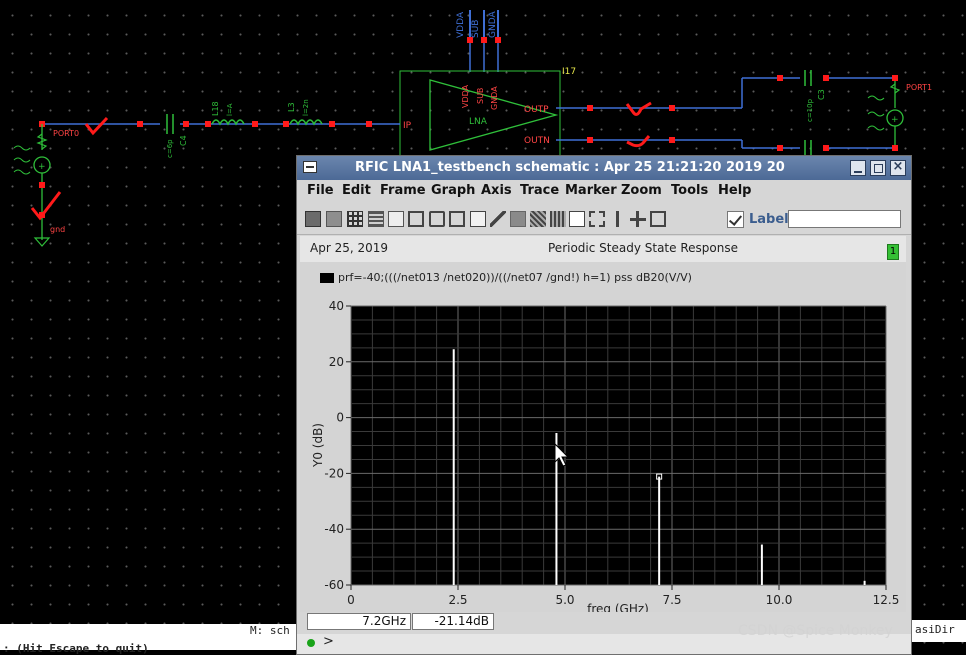  What do you see at coordinates (536, 110) in the screenshot?
I see `outp-pin-label: OUTP` at bounding box center [536, 110].